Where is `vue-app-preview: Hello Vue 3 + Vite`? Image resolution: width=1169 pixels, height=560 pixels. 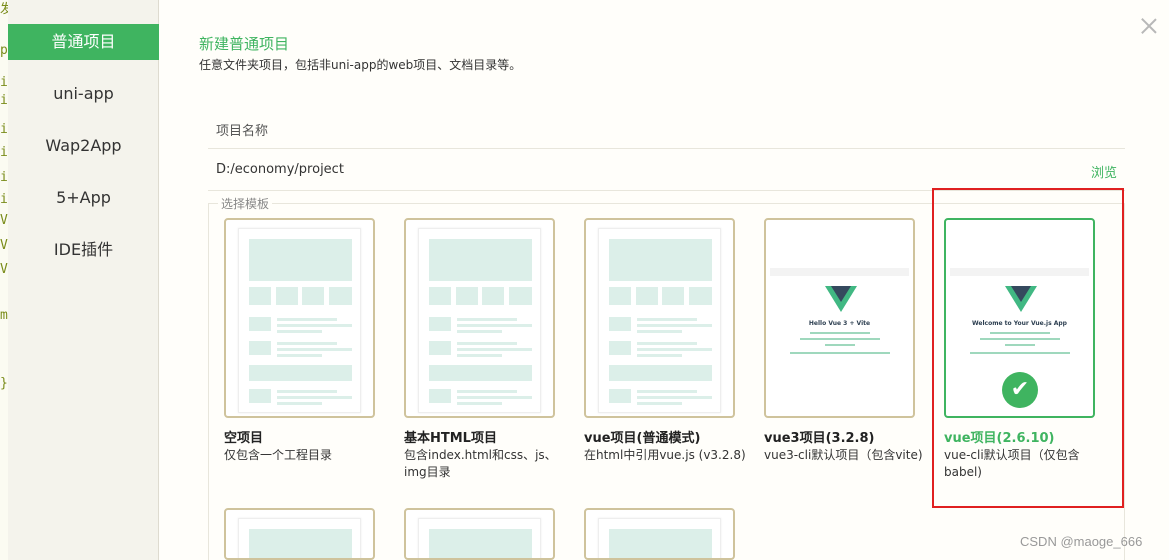
vue-app-preview: Hello Vue 3 + Vite is located at coordinates (839, 320).